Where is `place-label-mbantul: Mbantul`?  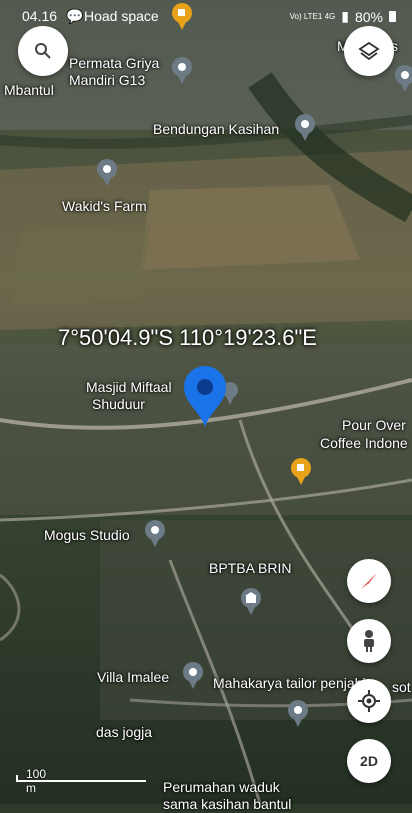 place-label-mbantul: Mbantul is located at coordinates (29, 90).